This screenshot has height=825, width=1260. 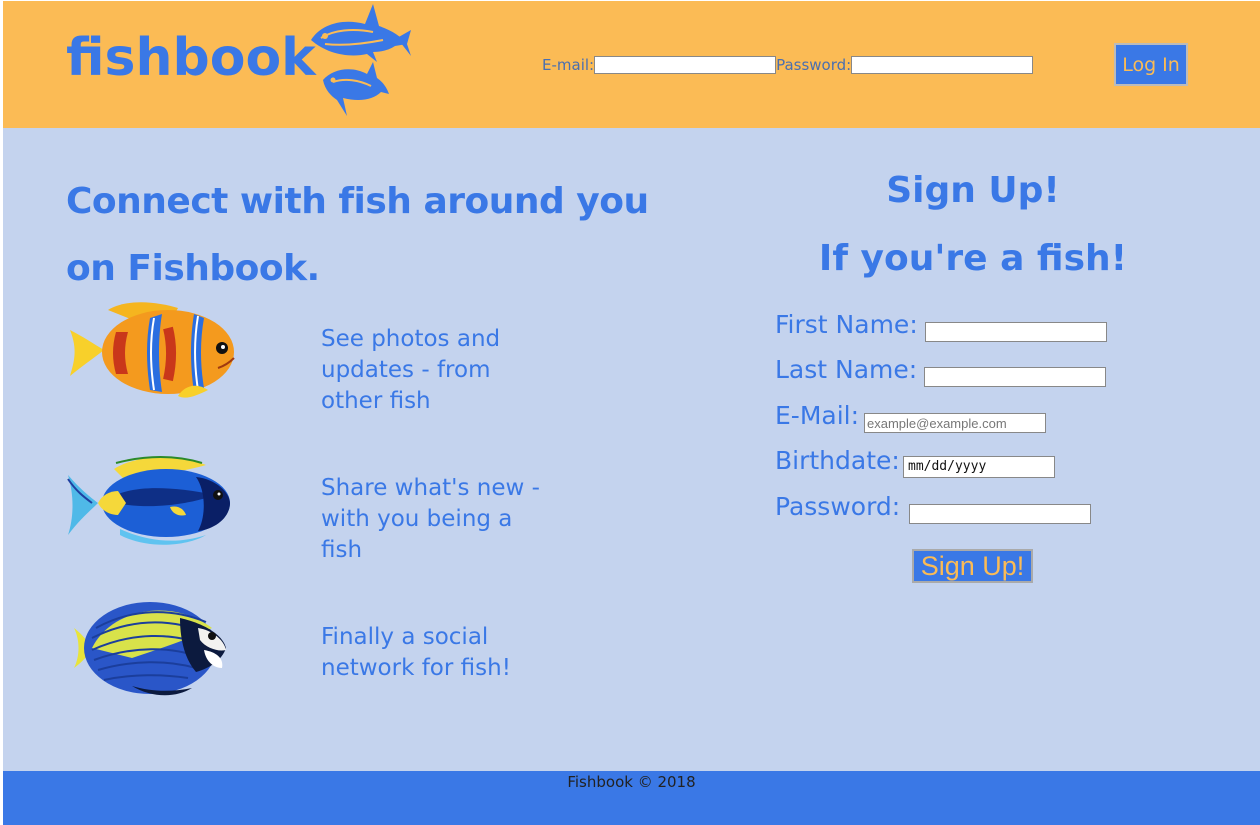 I want to click on footer: Fishbook © 2018, so click(x=631, y=798).